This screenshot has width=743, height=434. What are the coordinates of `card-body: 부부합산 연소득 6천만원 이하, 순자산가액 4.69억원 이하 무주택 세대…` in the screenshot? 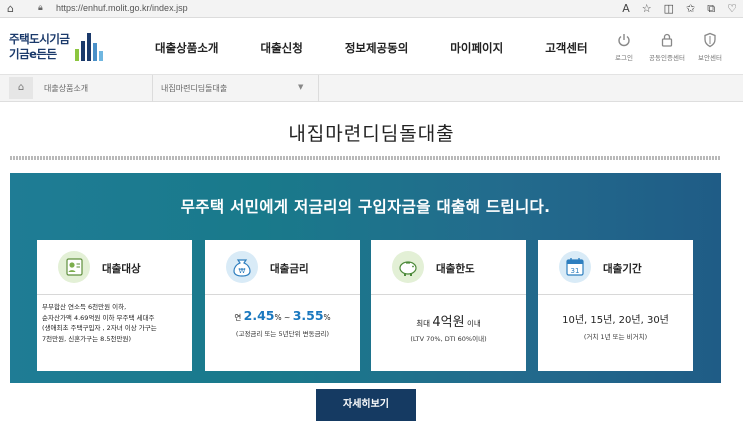 It's located at (114, 333).